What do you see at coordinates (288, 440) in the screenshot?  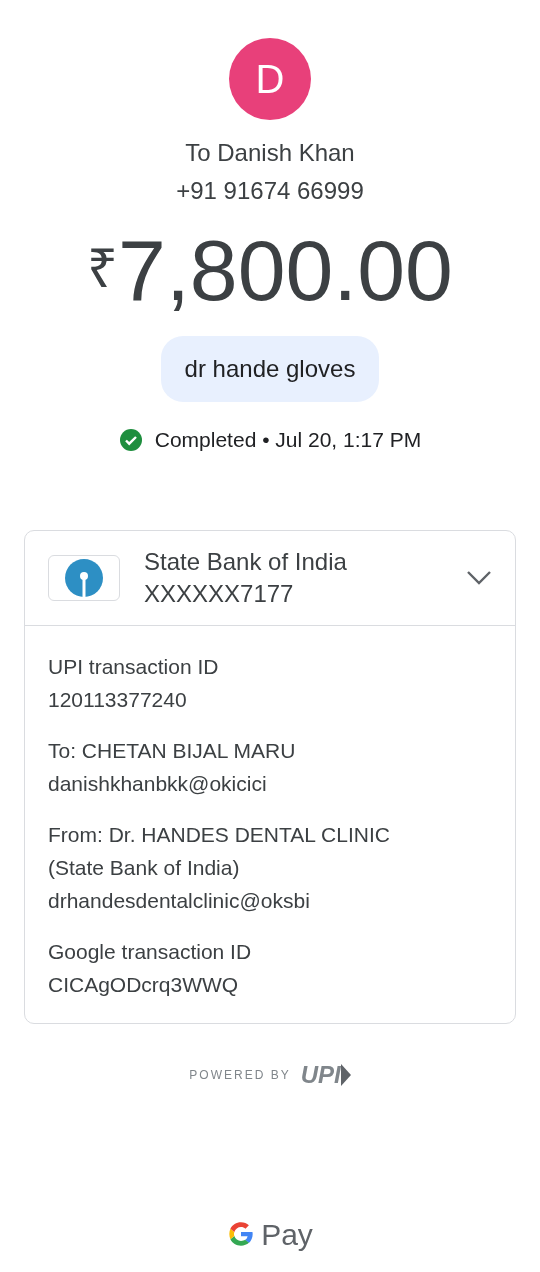 I see `status-text: Completed • Jul 20, 1:17 PM` at bounding box center [288, 440].